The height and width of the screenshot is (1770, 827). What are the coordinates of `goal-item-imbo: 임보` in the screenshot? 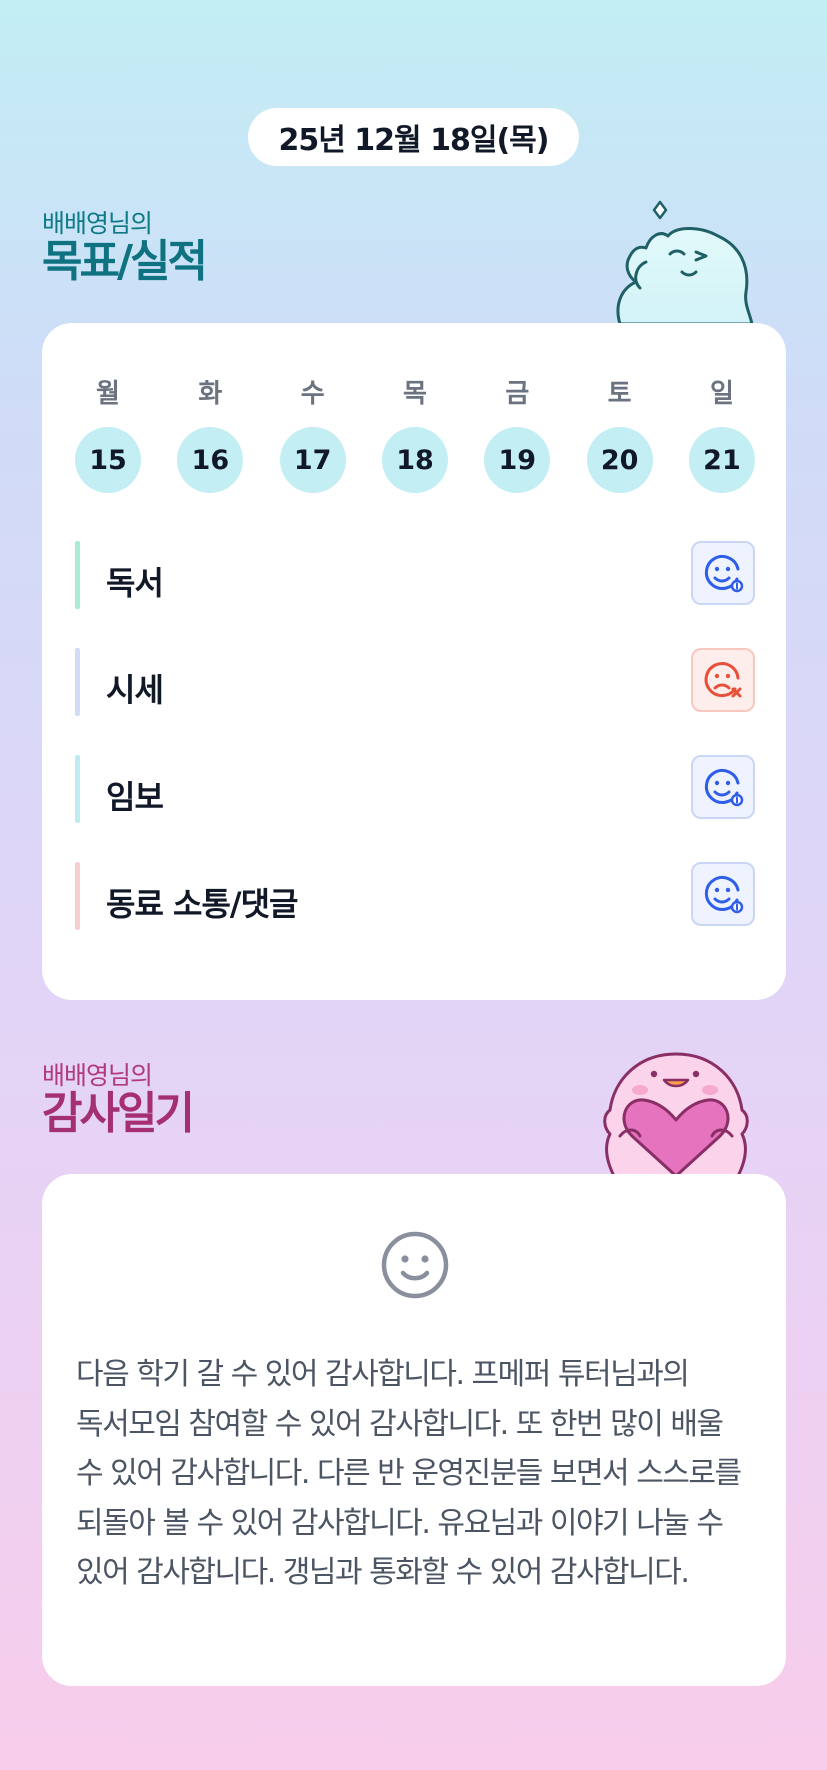 It's located at (415, 789).